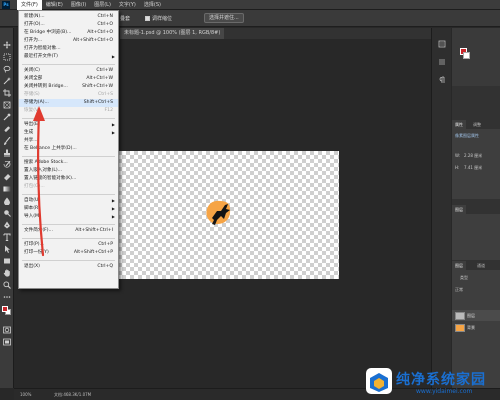  Describe the element at coordinates (7, 285) in the screenshot. I see `zoom-tool-icon` at that location.